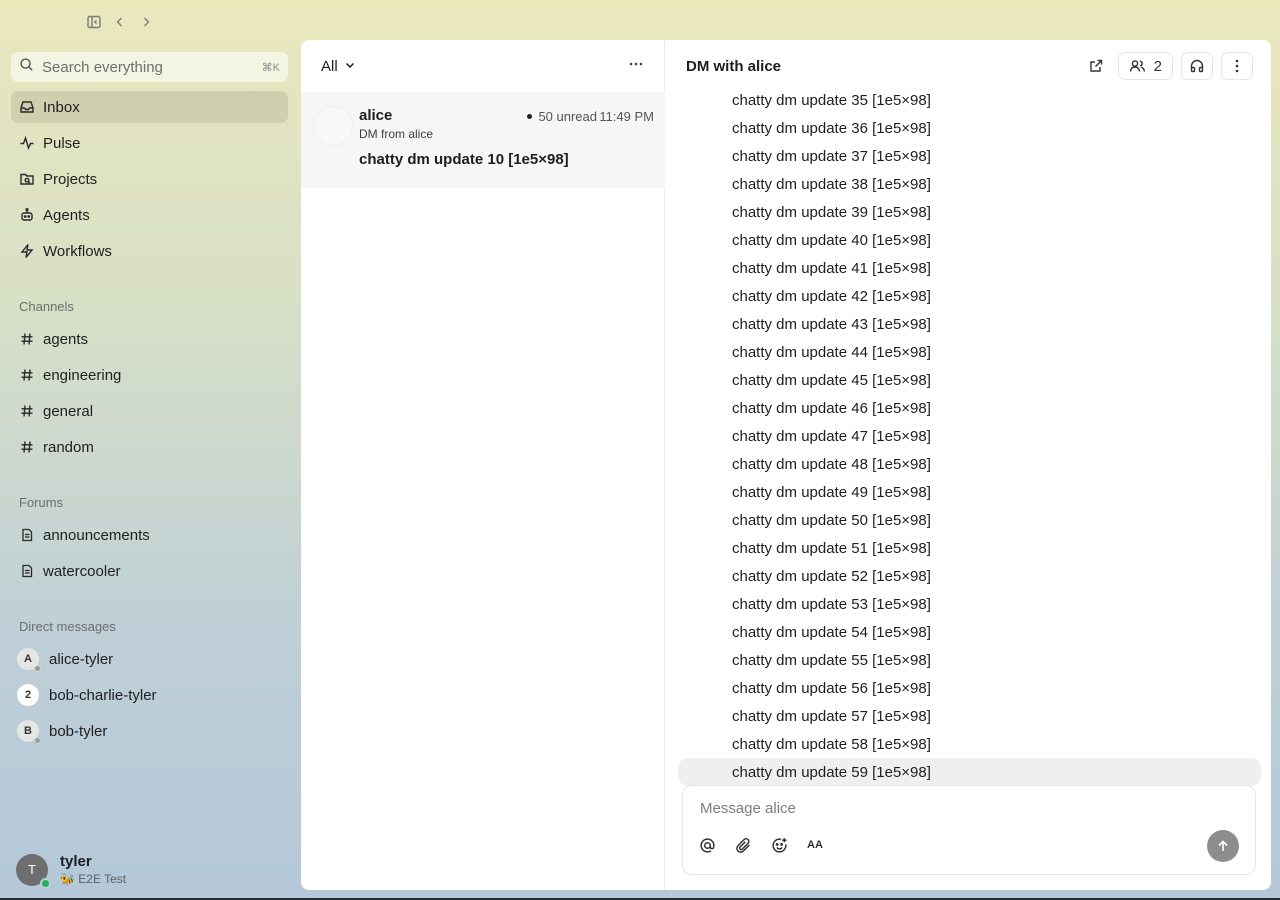  I want to click on message-row: chatty dm update 42 [1e5×98], so click(968, 296).